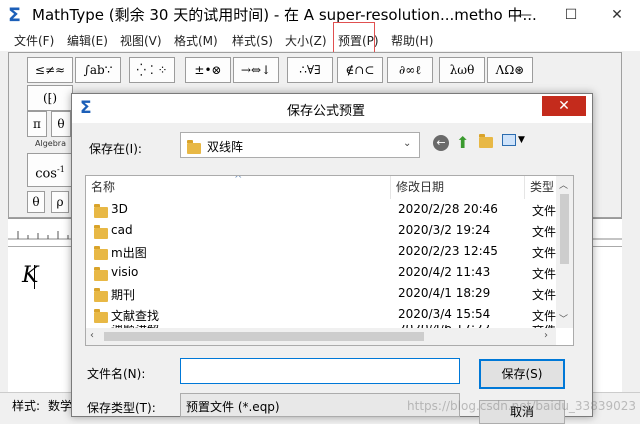  What do you see at coordinates (458, 187) in the screenshot?
I see `column-header-date: 修改日期` at bounding box center [458, 187].